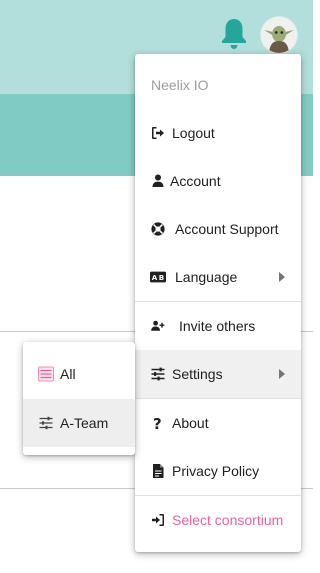 This screenshot has height=573, width=320. Describe the element at coordinates (158, 133) in the screenshot. I see `logout-icon` at that location.